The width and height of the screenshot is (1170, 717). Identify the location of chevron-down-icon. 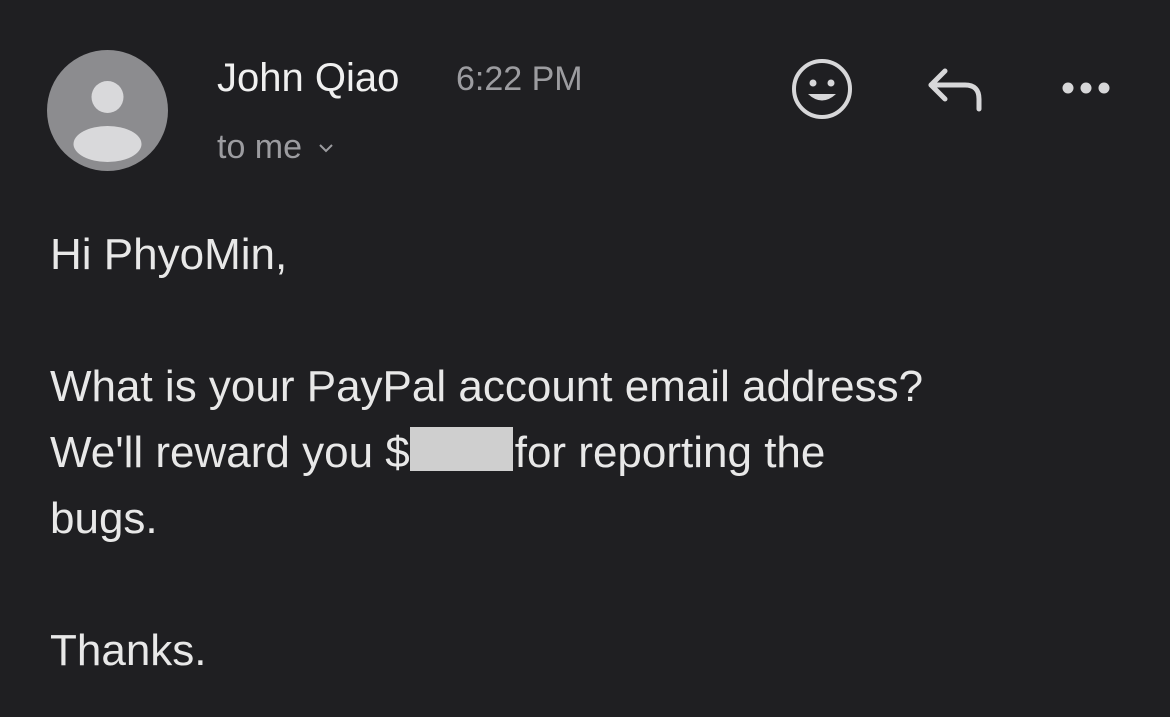
(326, 148).